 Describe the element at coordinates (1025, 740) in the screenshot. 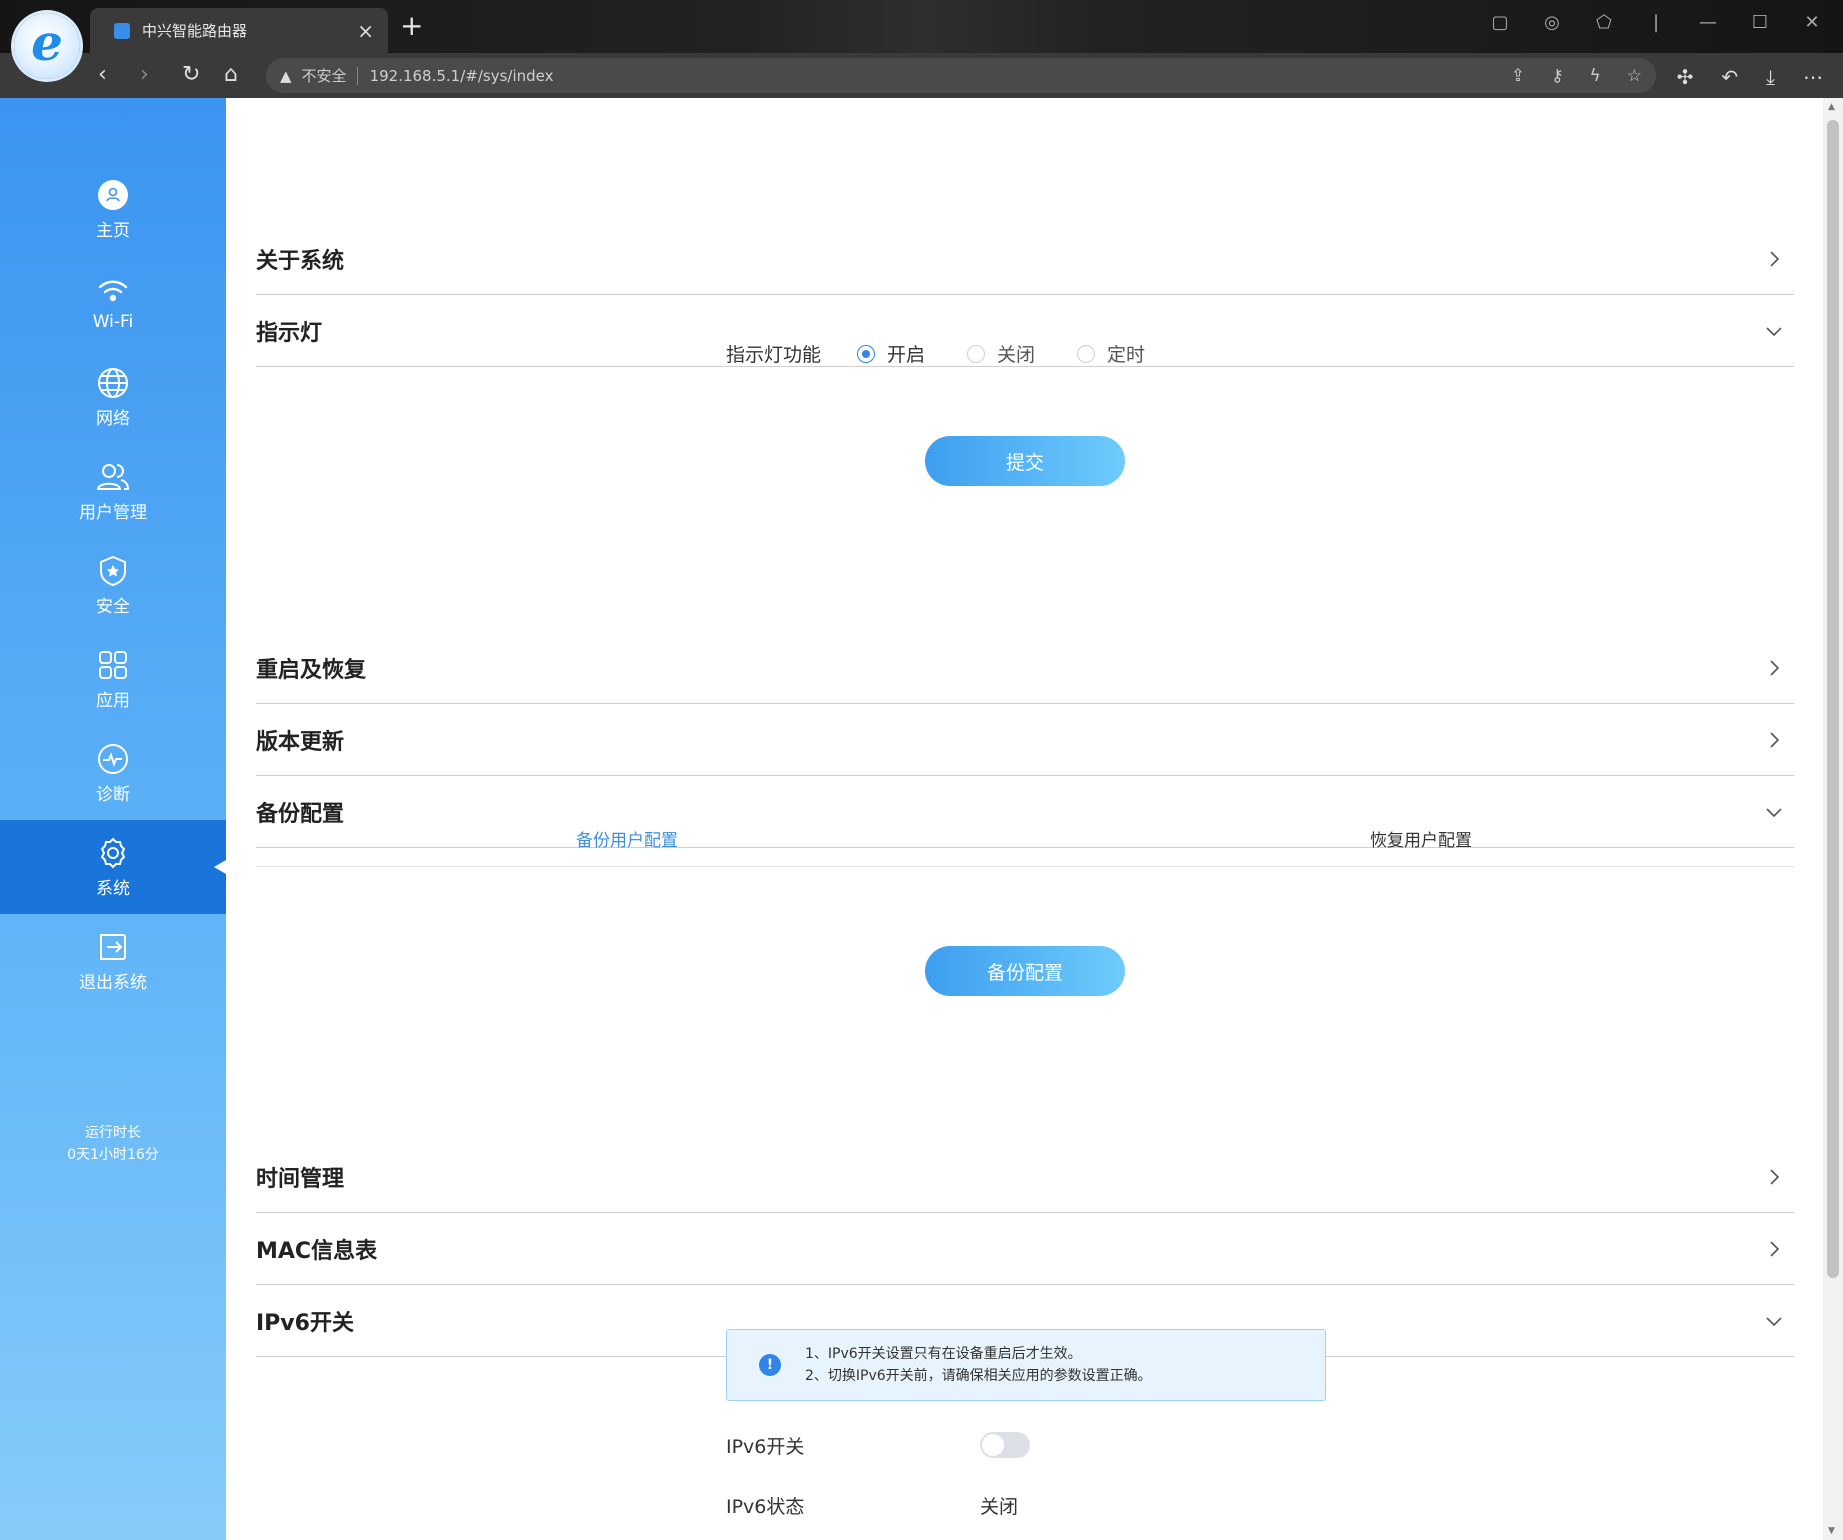

I see `section-version-update: 版本更新` at that location.